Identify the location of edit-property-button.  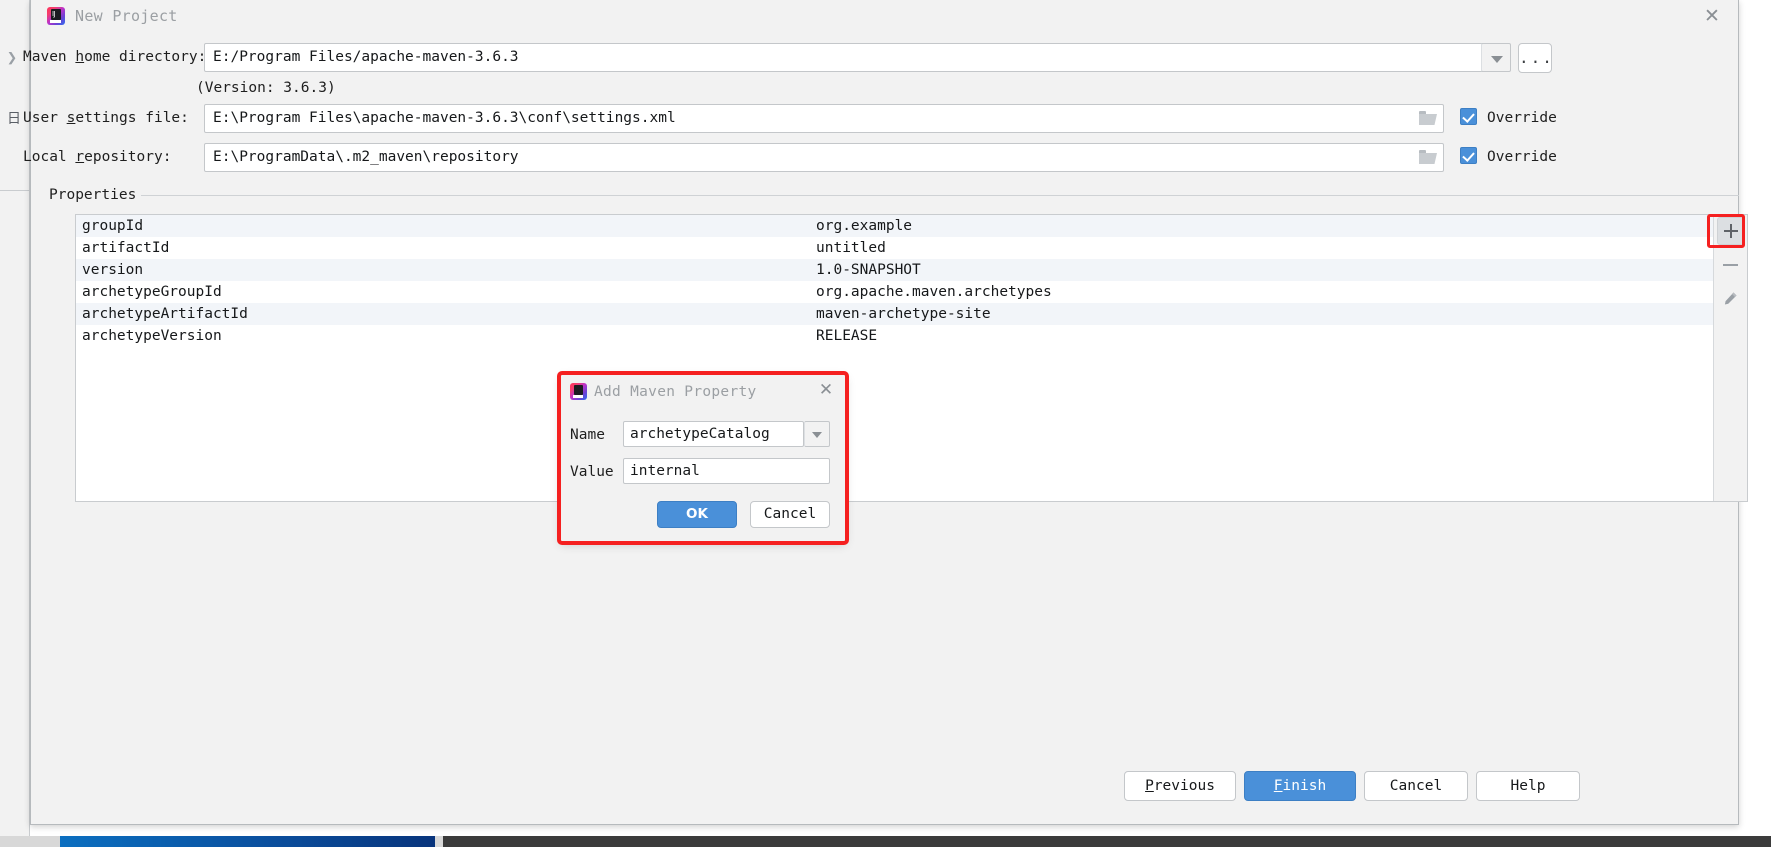
(1731, 299).